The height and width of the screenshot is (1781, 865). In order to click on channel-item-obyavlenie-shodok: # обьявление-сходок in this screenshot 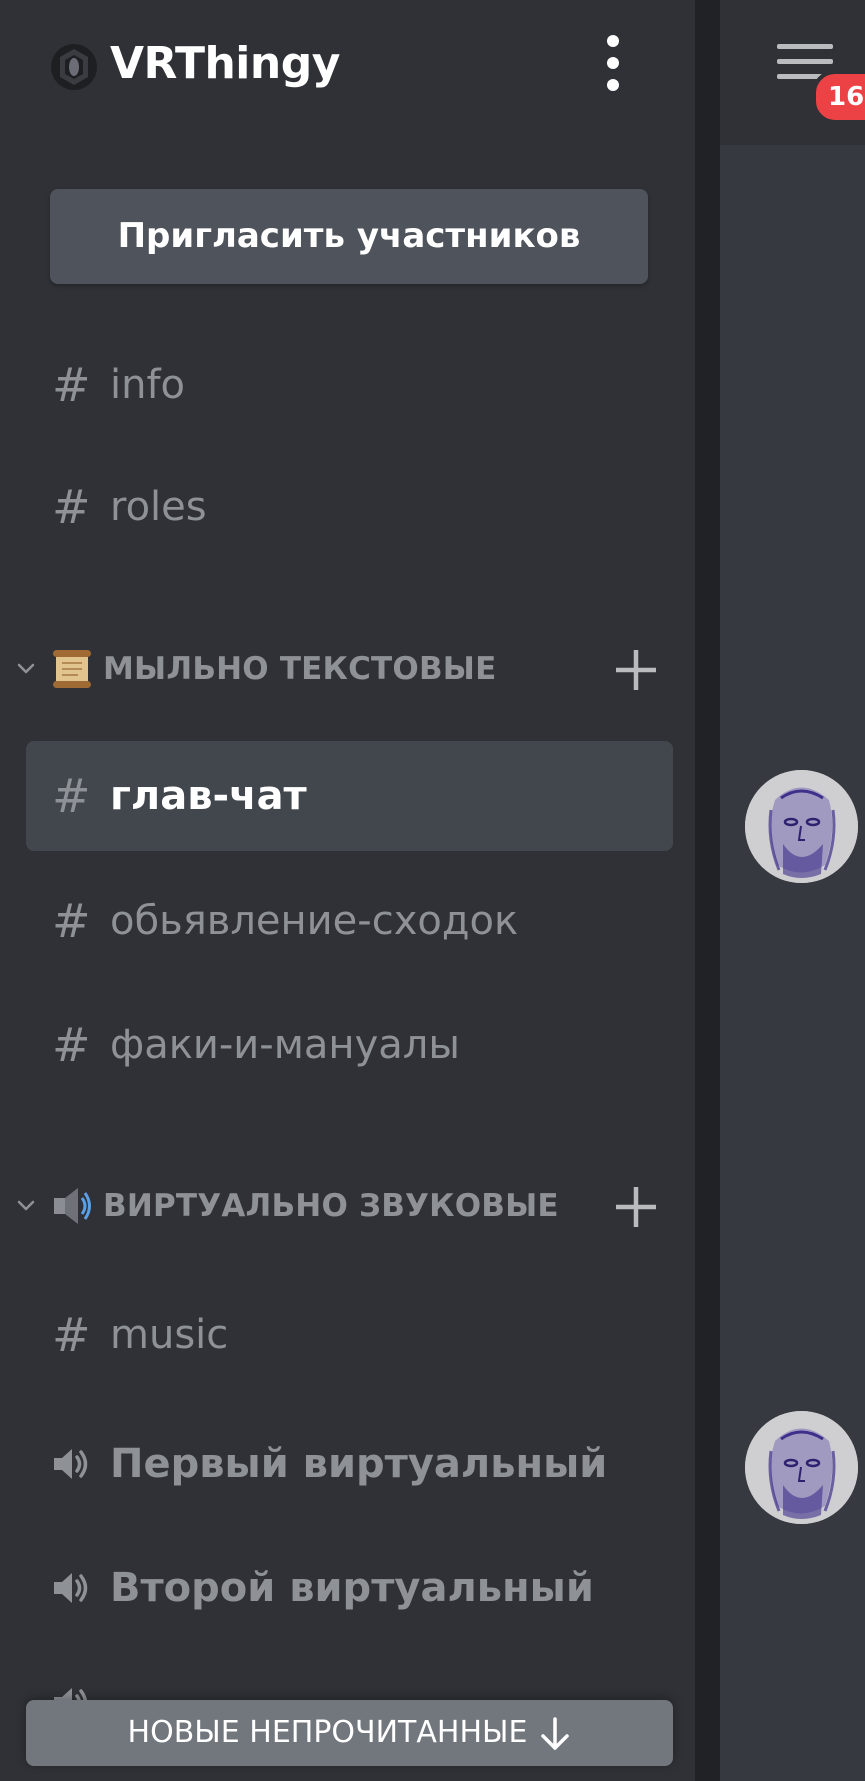, I will do `click(349, 921)`.